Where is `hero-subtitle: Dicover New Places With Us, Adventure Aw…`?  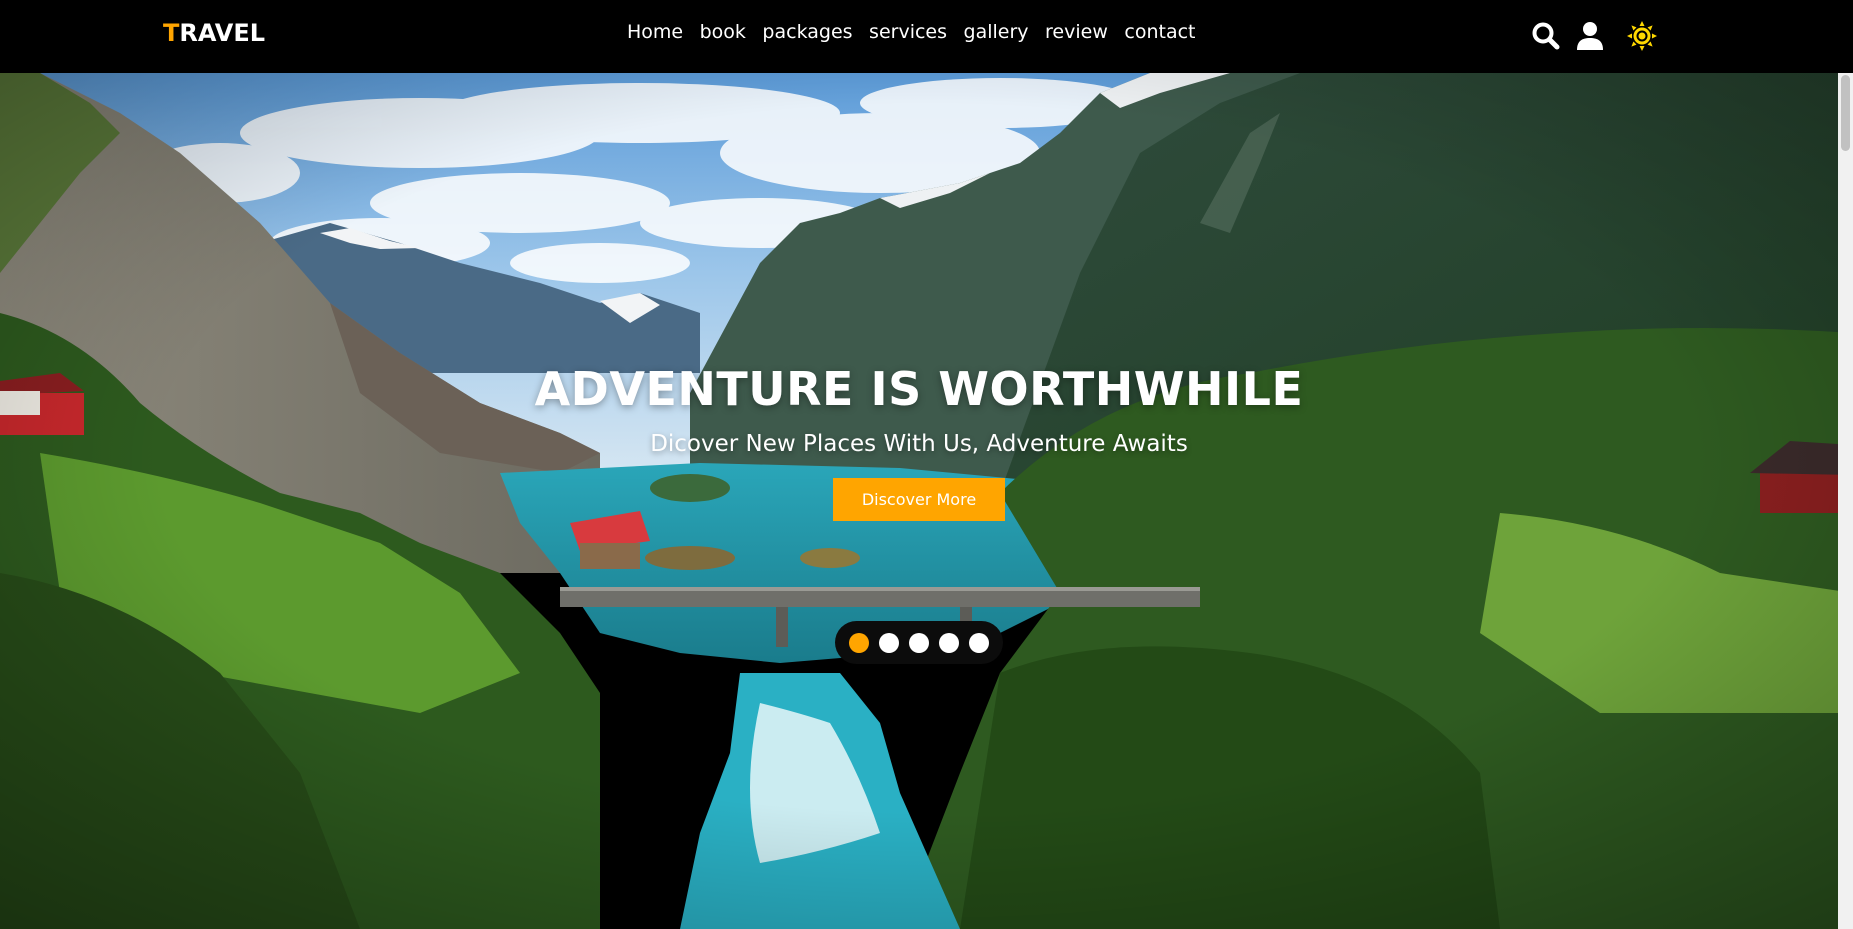 hero-subtitle: Dicover New Places With Us, Adventure Aw… is located at coordinates (919, 444).